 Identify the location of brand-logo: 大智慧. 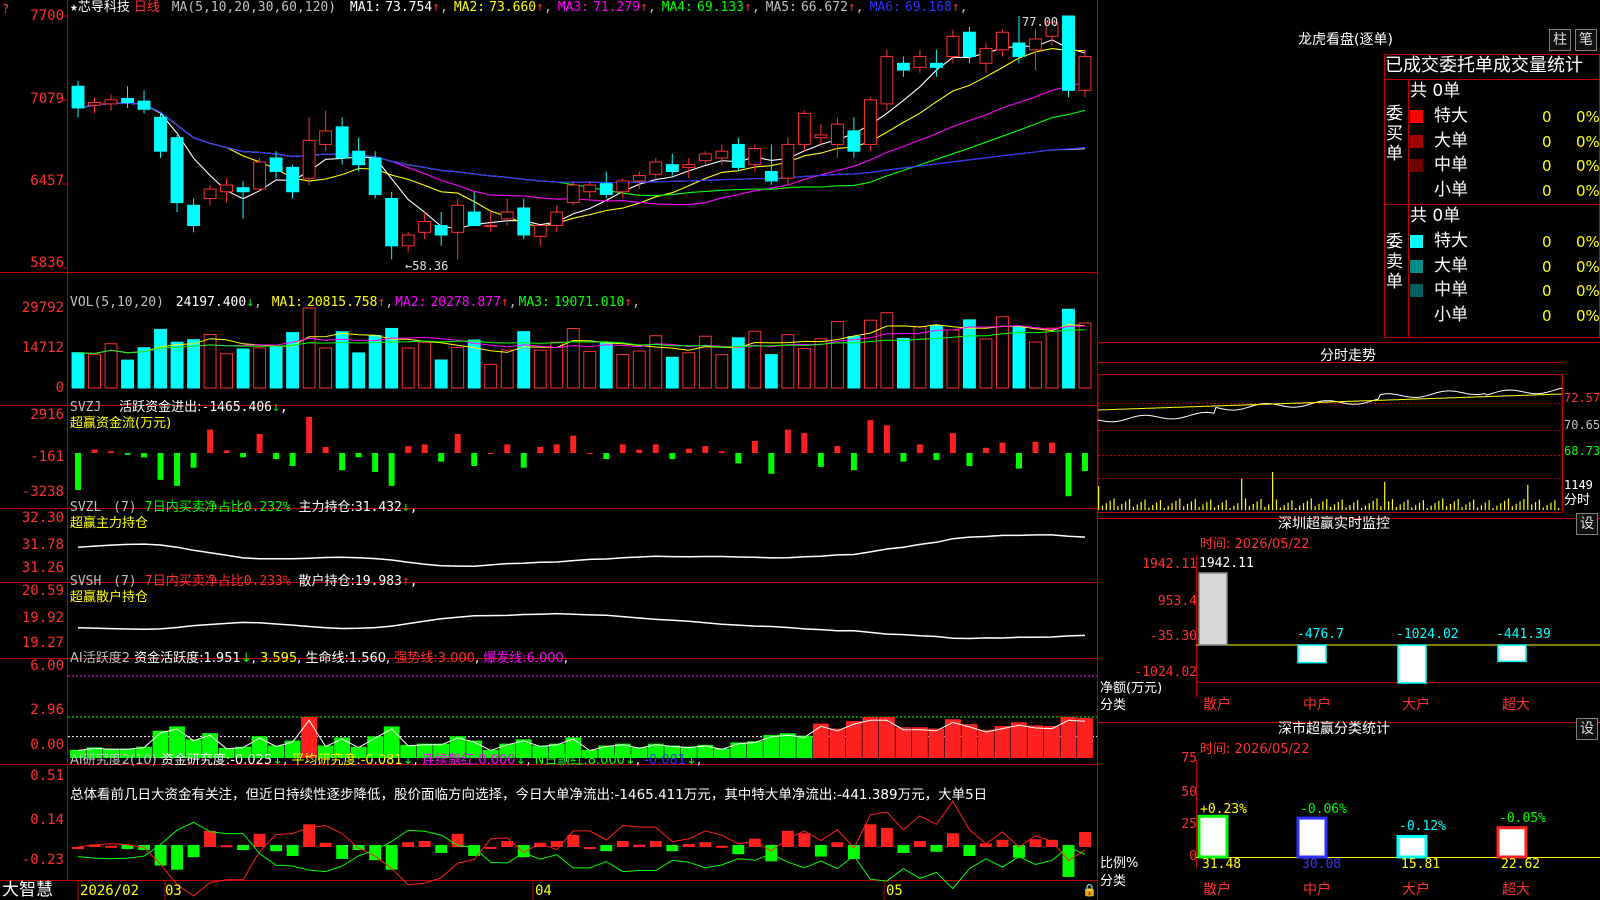
(27, 890).